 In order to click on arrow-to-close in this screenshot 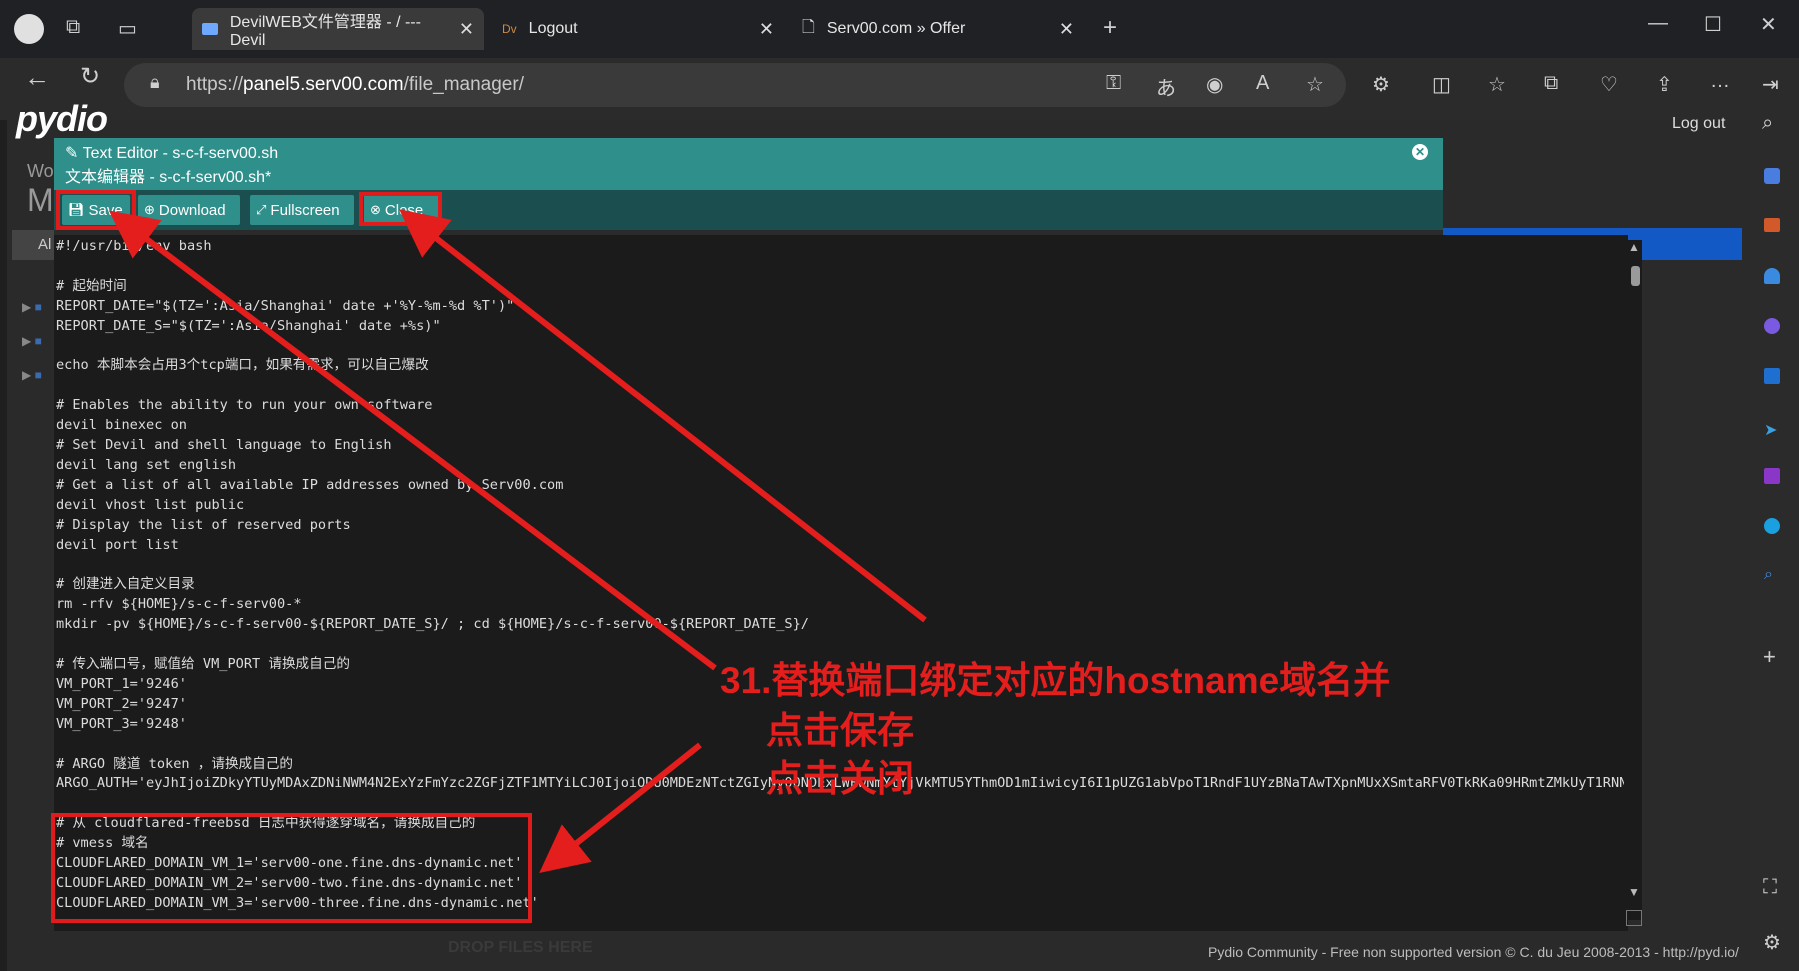, I will do `click(663, 416)`.